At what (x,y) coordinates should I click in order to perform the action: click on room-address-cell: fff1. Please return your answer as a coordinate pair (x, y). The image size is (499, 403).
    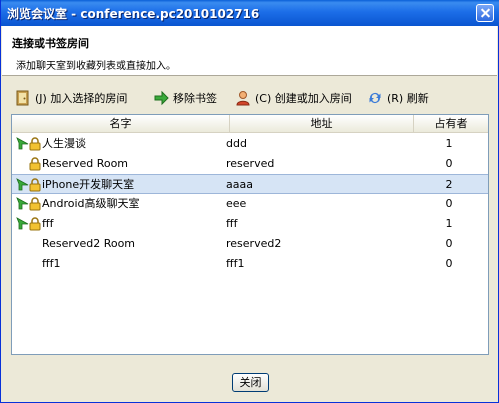
    Looking at the image, I should click on (235, 263).